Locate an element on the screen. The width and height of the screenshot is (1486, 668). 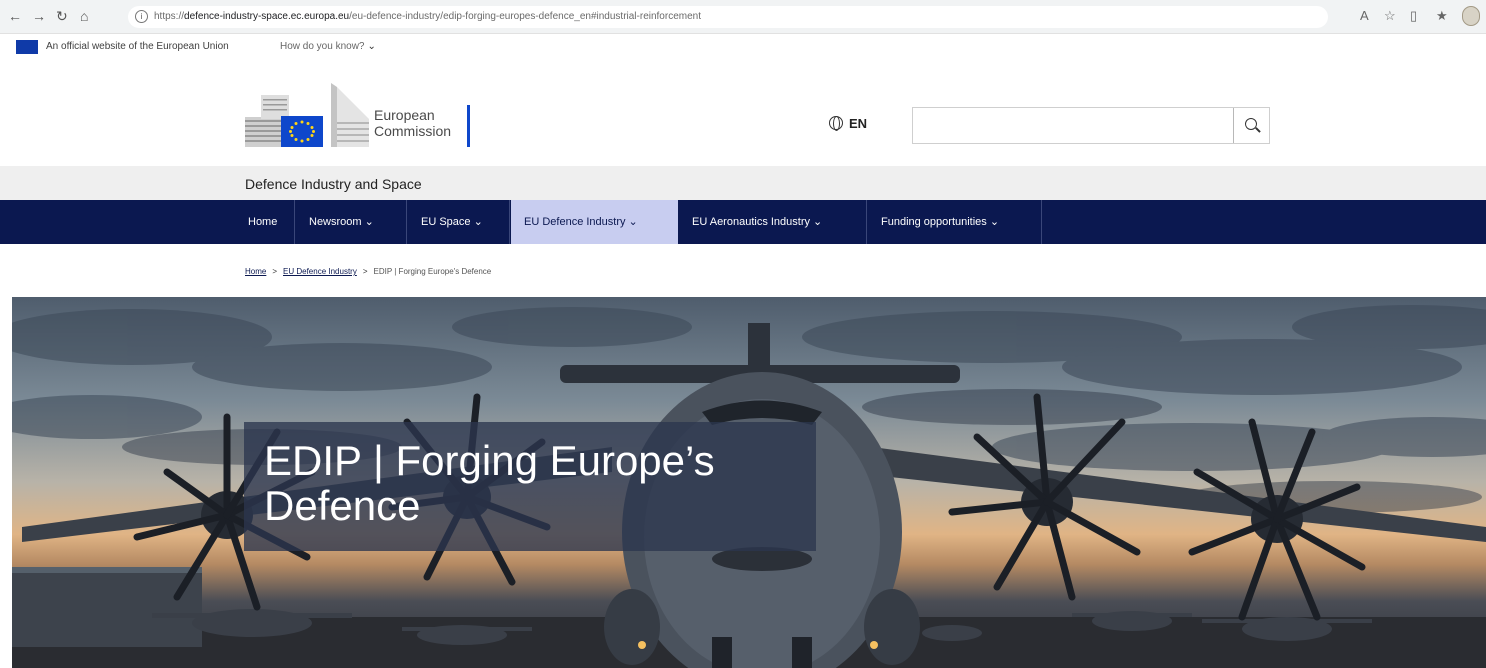
european-commission-logo: European Commission is located at coordinates (365, 116).